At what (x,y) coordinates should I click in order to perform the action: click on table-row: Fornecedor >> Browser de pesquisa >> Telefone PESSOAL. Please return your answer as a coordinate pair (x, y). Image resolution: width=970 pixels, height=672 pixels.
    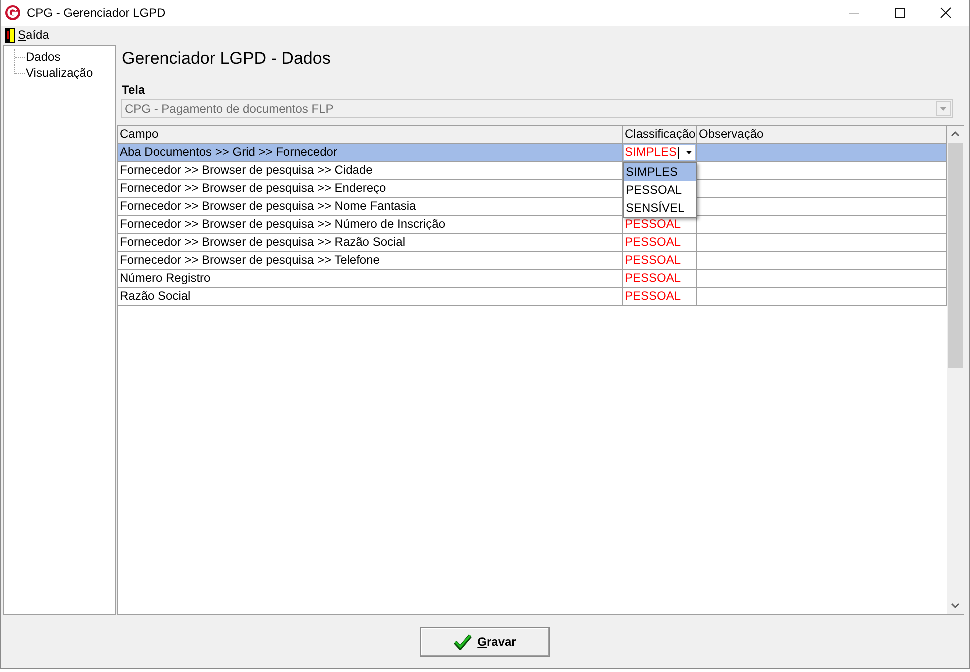
    Looking at the image, I should click on (532, 261).